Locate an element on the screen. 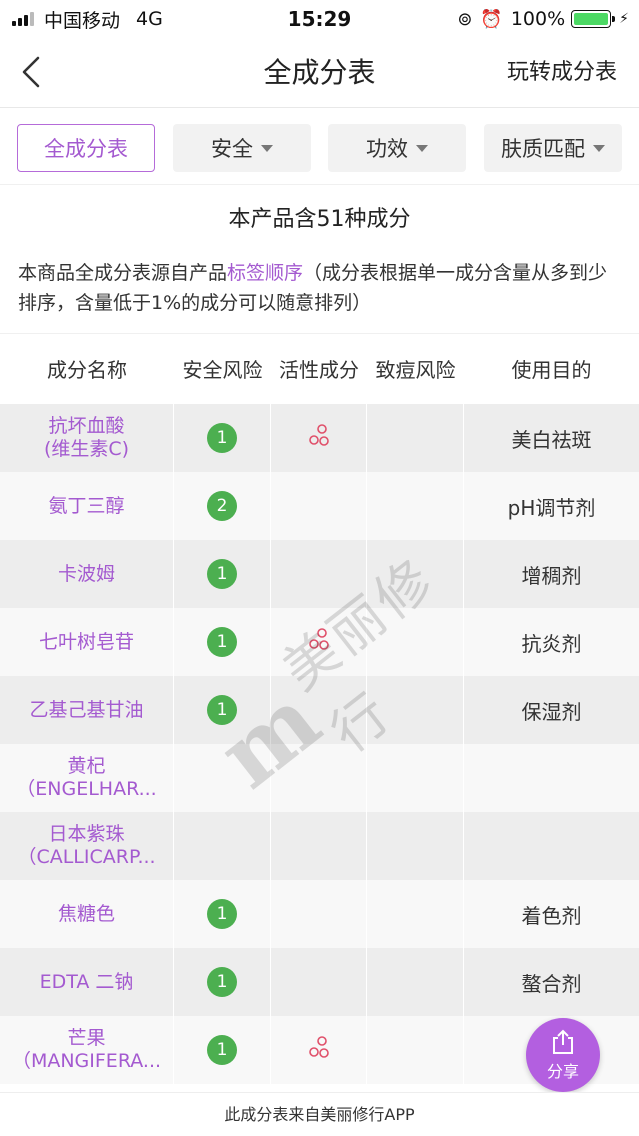  desc-text: 本商品全成分表源自产品 is located at coordinates (123, 273).